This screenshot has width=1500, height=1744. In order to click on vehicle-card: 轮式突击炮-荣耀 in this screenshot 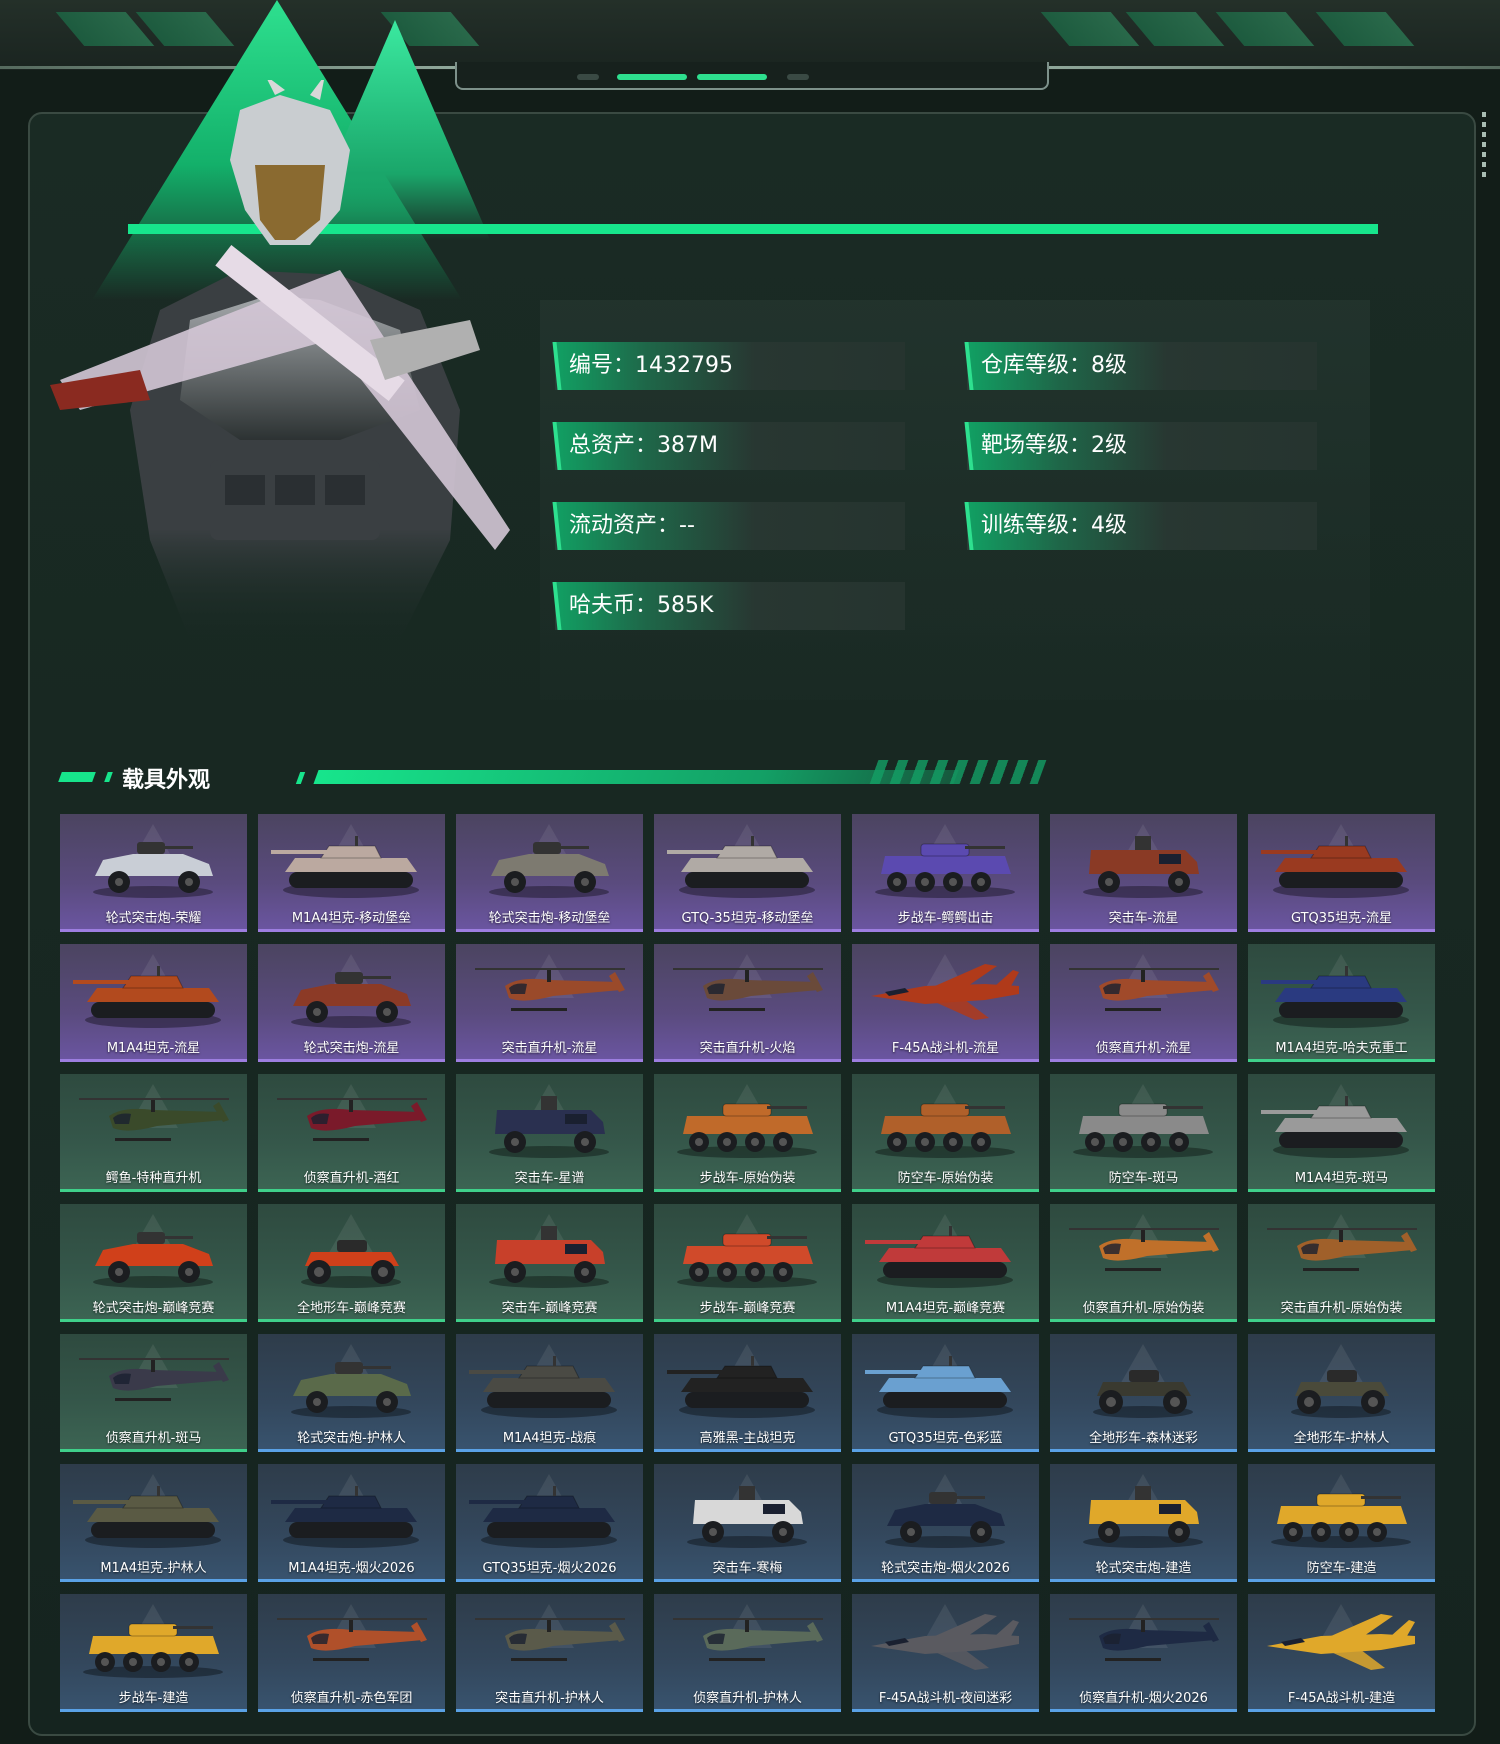, I will do `click(153, 873)`.